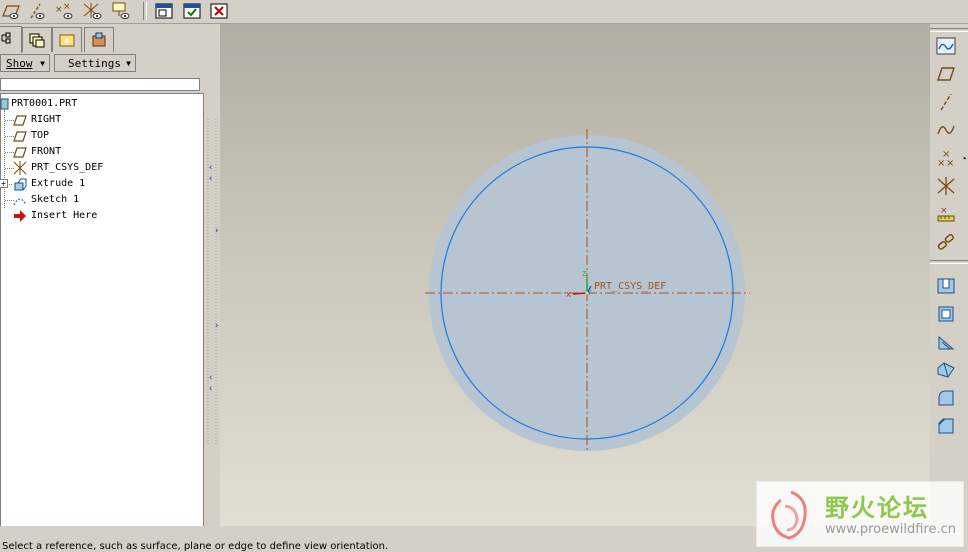 The image size is (968, 552). I want to click on tree-item-label: RIGHT, so click(46, 119).